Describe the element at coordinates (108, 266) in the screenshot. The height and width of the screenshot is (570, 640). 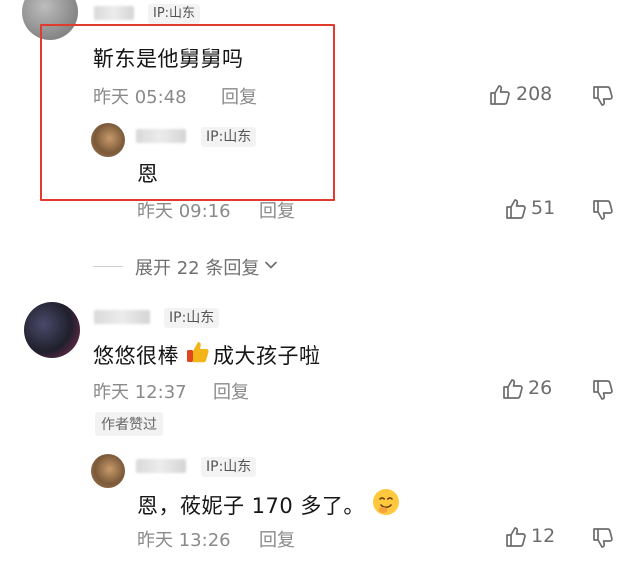
I see `expand-divider` at that location.